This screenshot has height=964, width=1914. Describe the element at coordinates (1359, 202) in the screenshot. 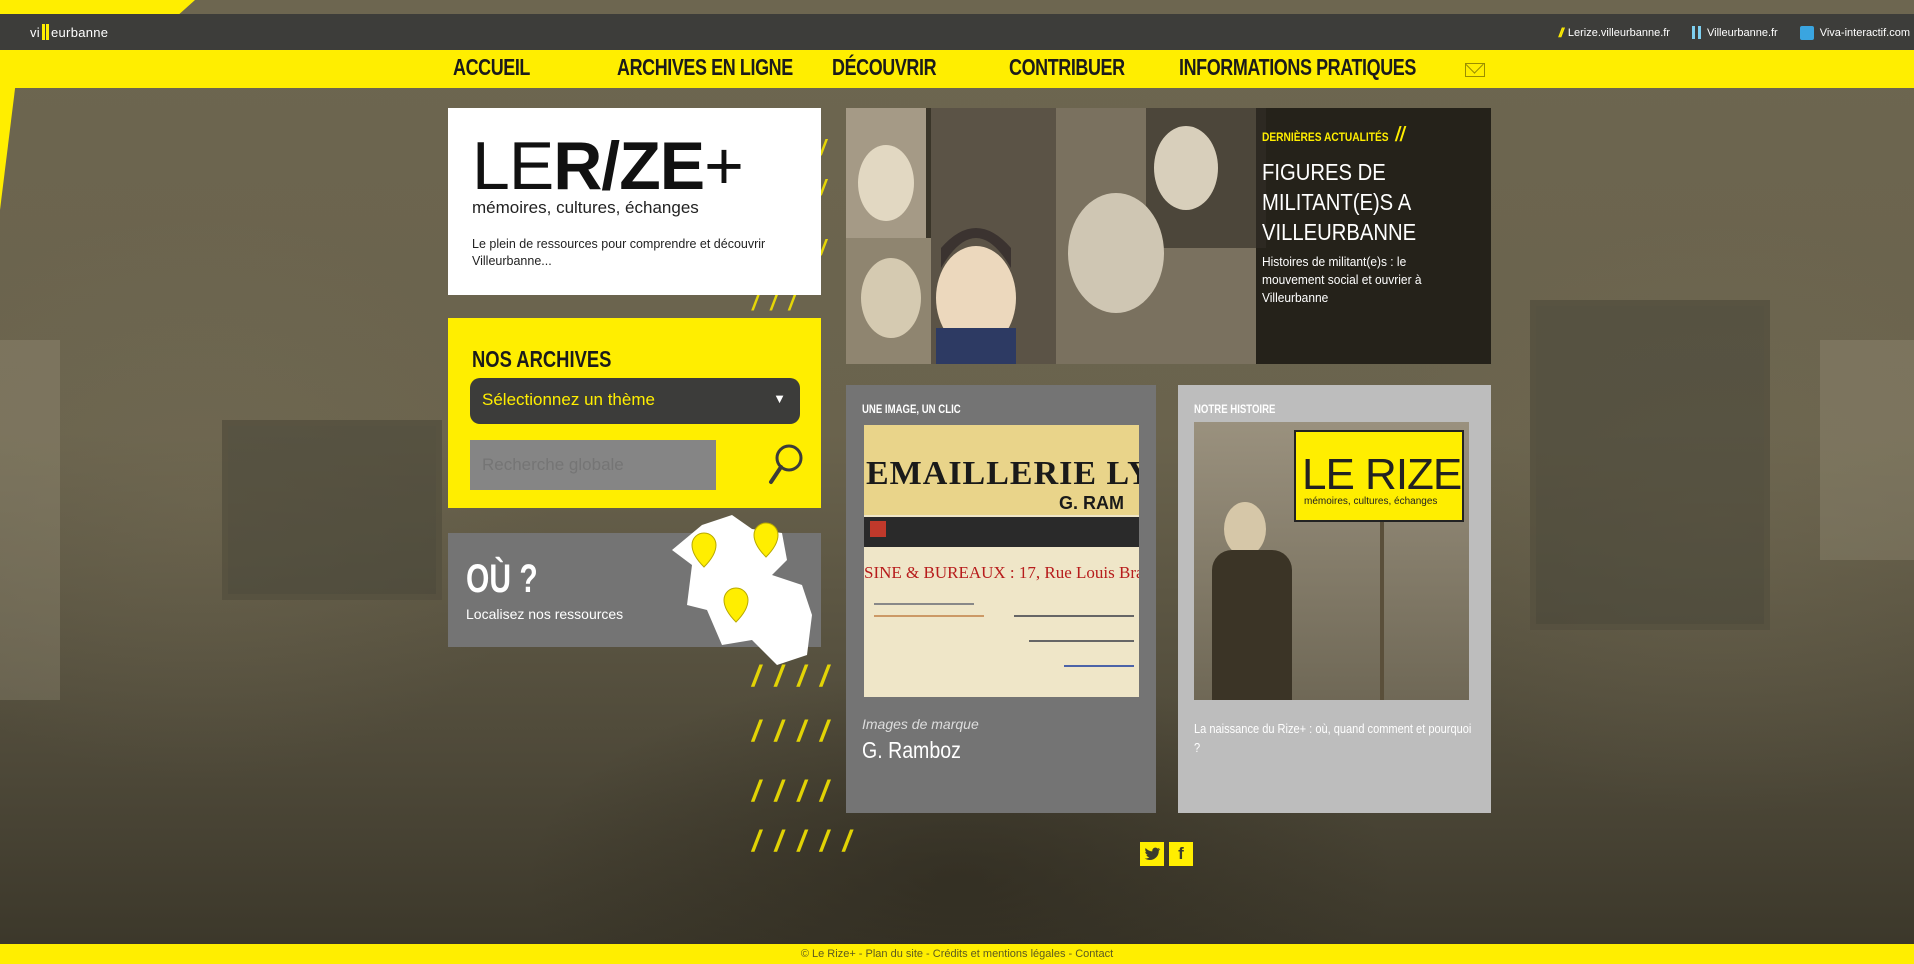

I see `news-title: FIGURES DE MILITANT(E)S A VILLEURBANNE` at that location.